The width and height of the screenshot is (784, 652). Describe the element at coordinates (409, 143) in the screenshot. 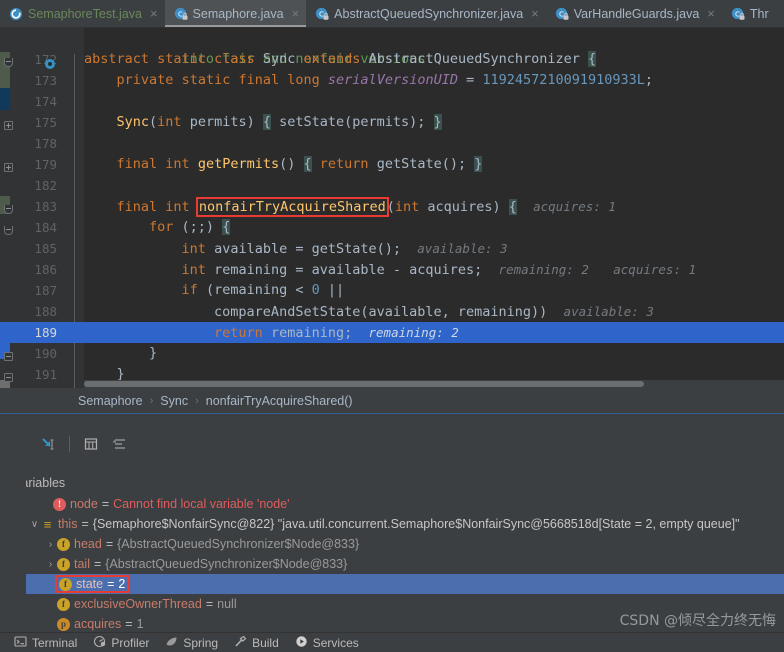

I see `code-line: 178` at that location.